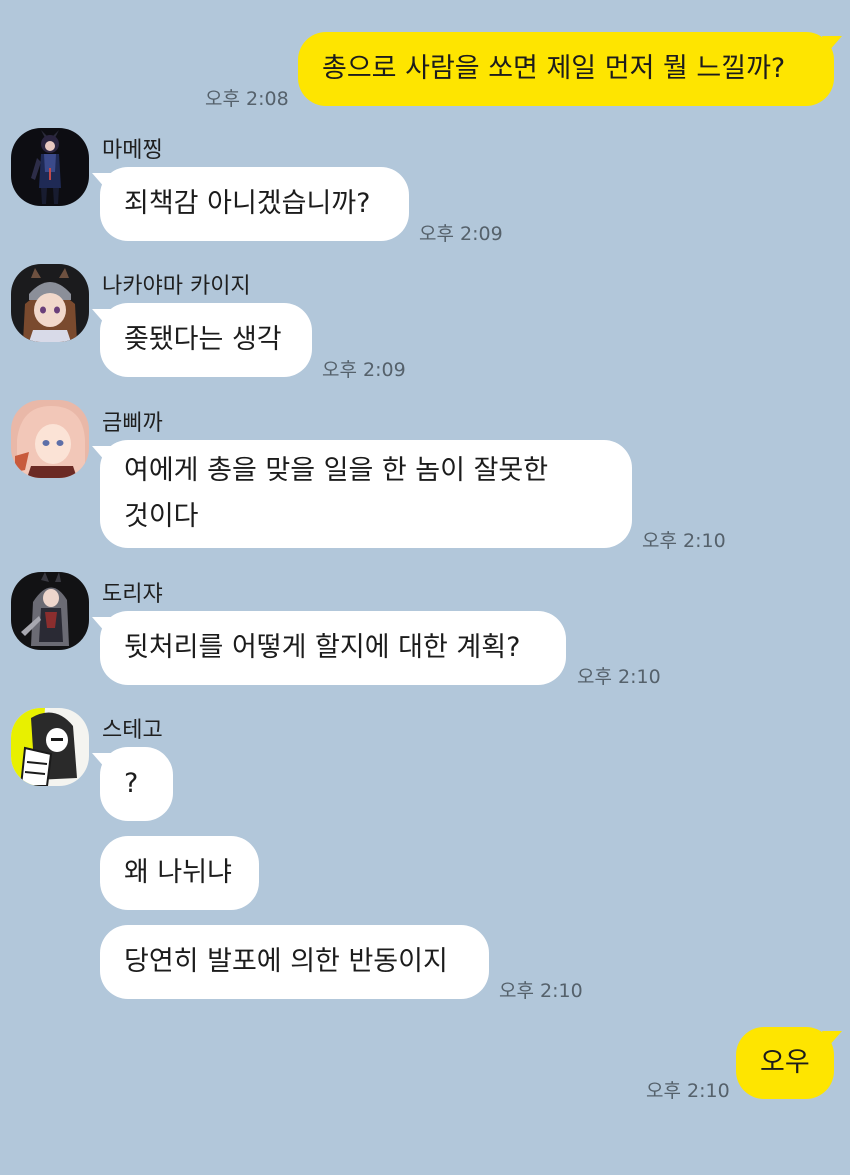  I want to click on message-bubble: 왜 나뉘냐, so click(179, 873).